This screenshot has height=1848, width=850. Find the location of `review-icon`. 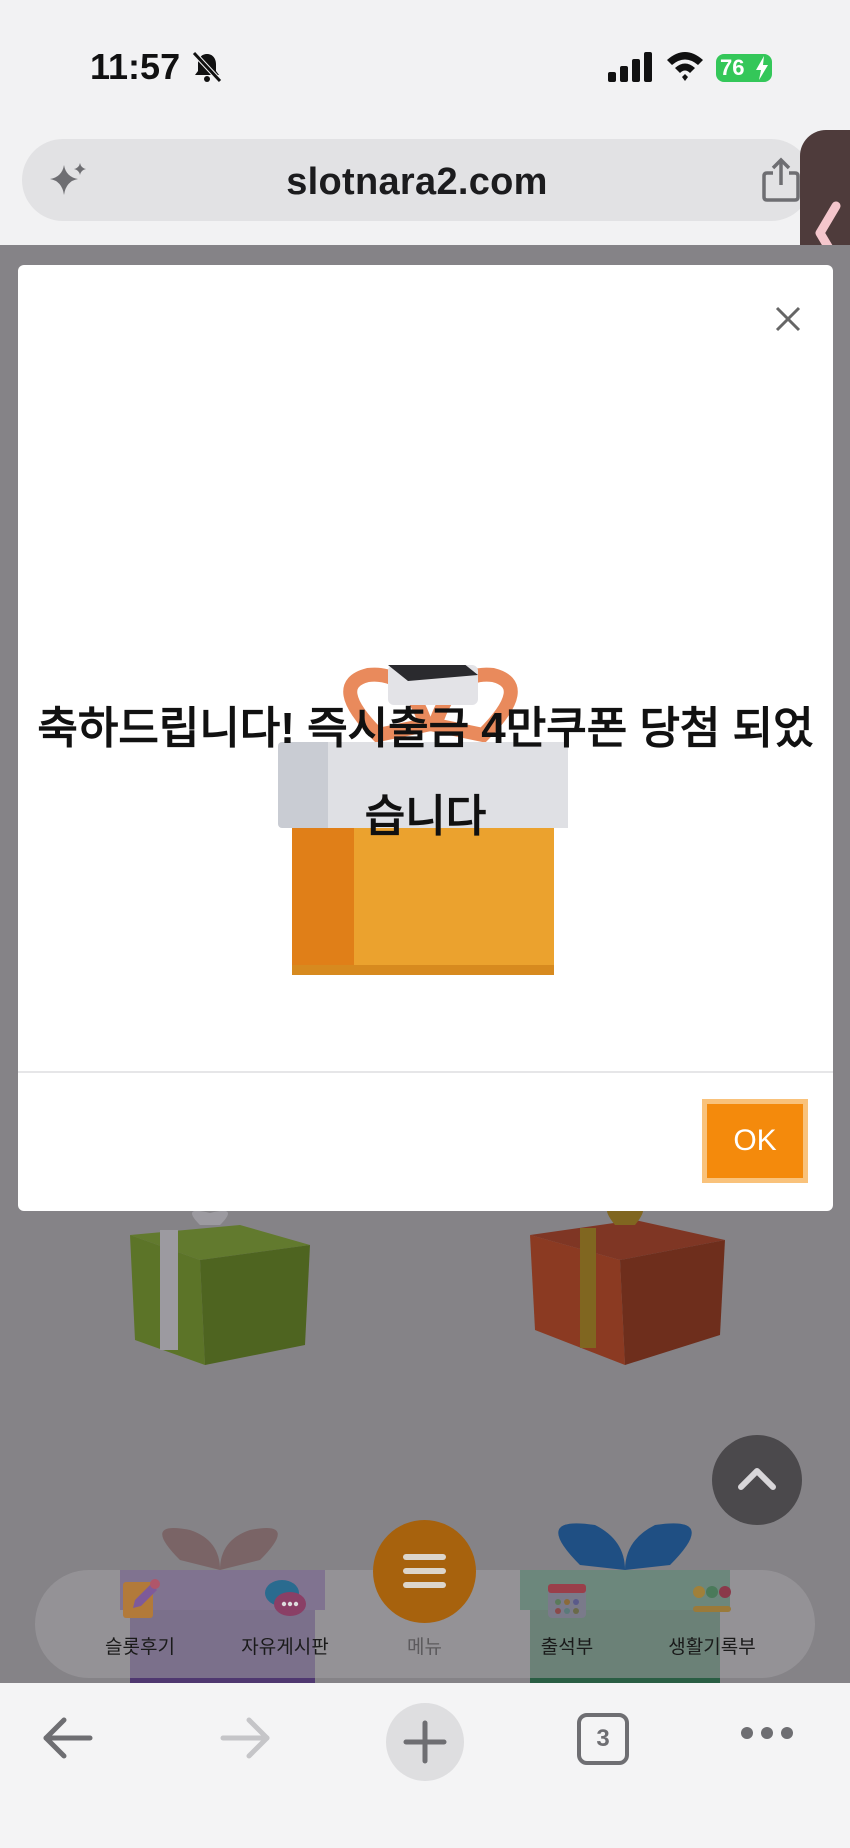

review-icon is located at coordinates (141, 1598).